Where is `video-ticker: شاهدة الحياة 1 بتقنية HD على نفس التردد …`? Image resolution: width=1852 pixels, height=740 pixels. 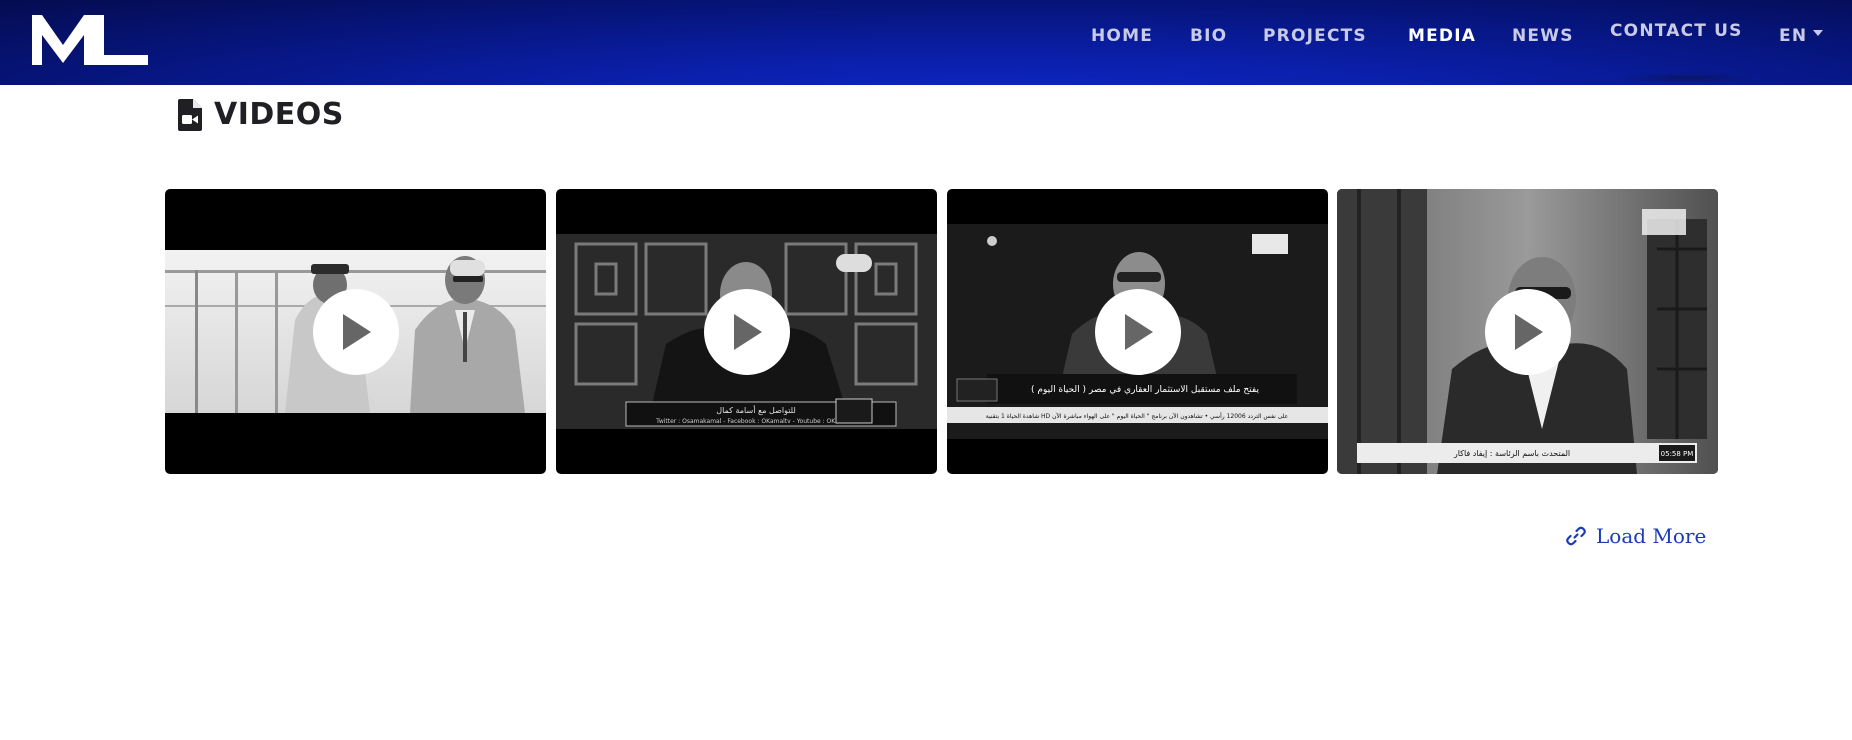
video-ticker: شاهدة الحياة 1 بتقنية HD على نفس التردد … is located at coordinates (1137, 416).